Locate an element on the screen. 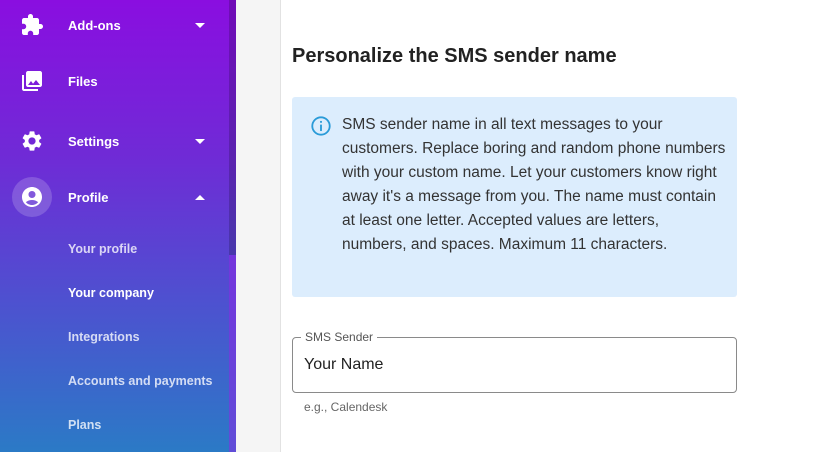 The width and height of the screenshot is (821, 452). sms-sender-label: SMS Sender is located at coordinates (339, 337).